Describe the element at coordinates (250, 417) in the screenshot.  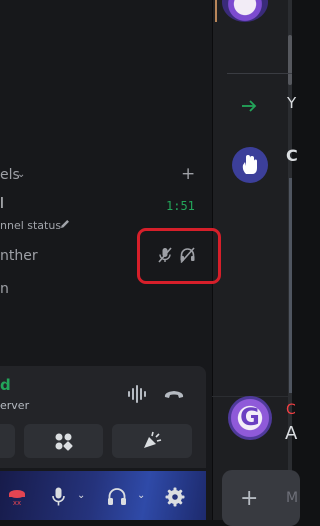
I see `avatar-letter: G` at that location.